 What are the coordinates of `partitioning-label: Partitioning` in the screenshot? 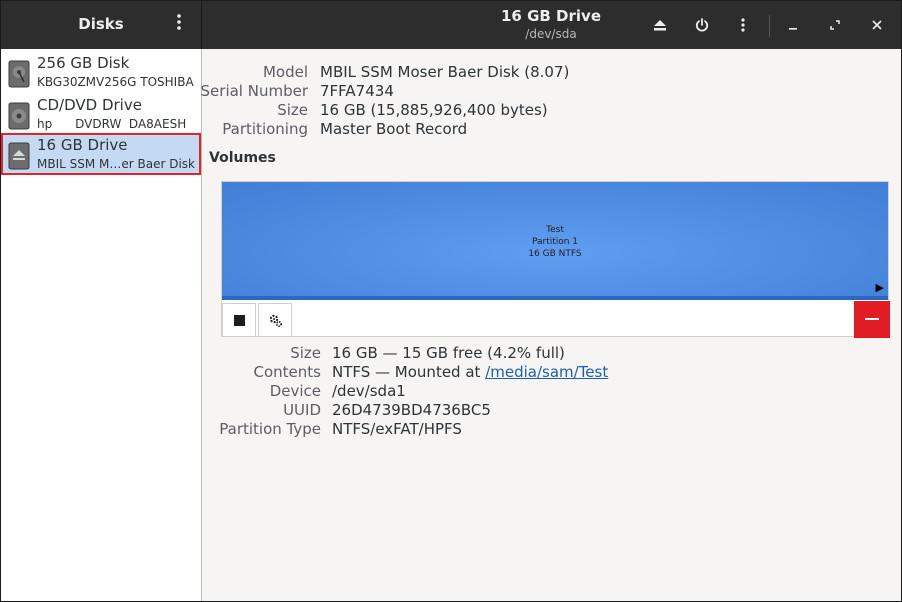 It's located at (265, 129).